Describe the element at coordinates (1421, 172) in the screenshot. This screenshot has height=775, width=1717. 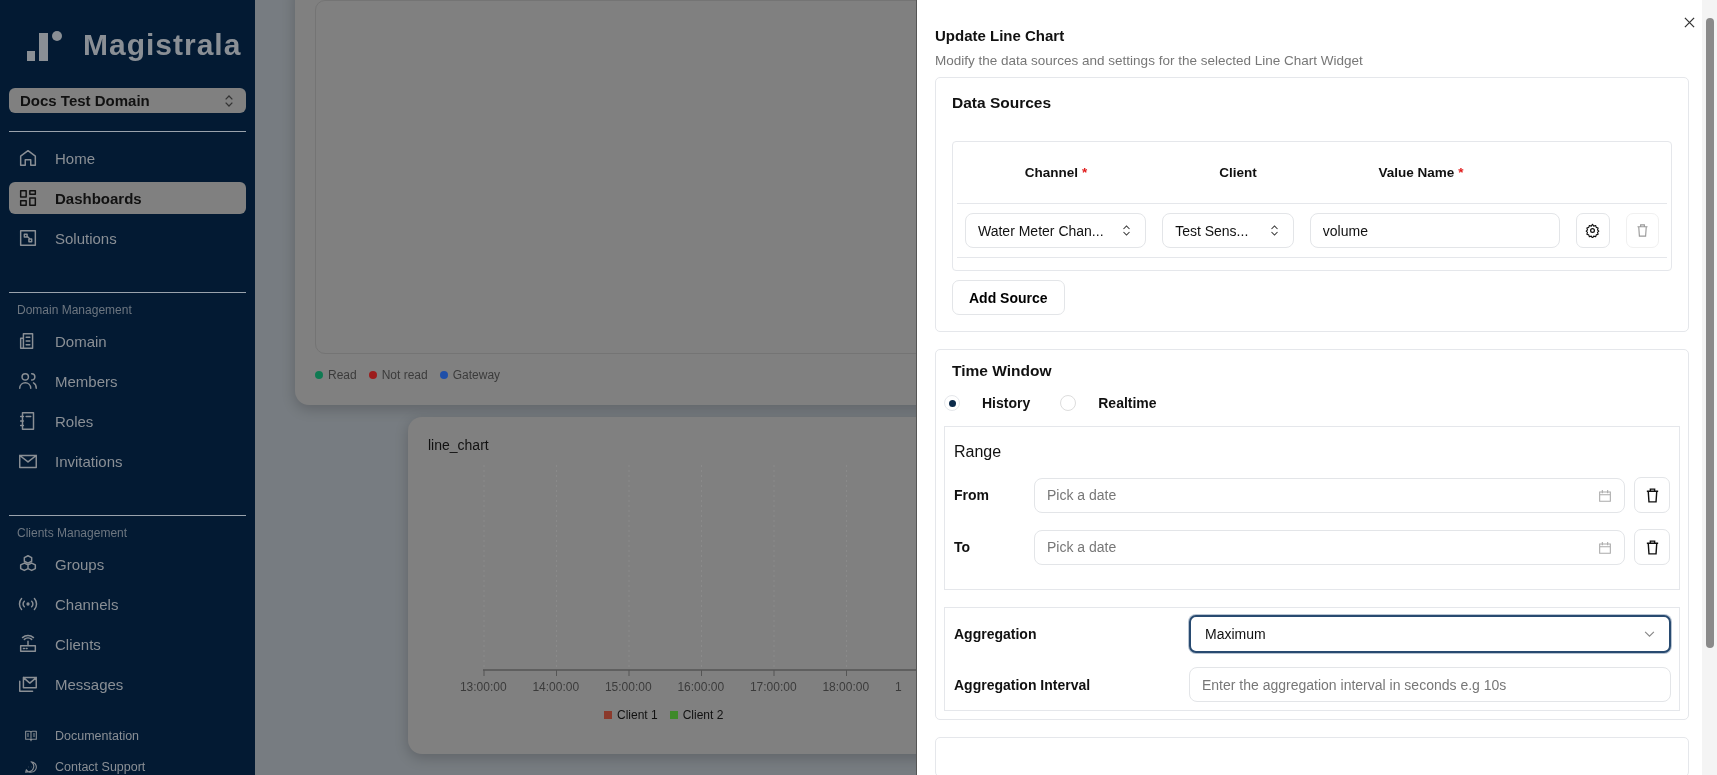
I see `column-header: Value Name *` at that location.